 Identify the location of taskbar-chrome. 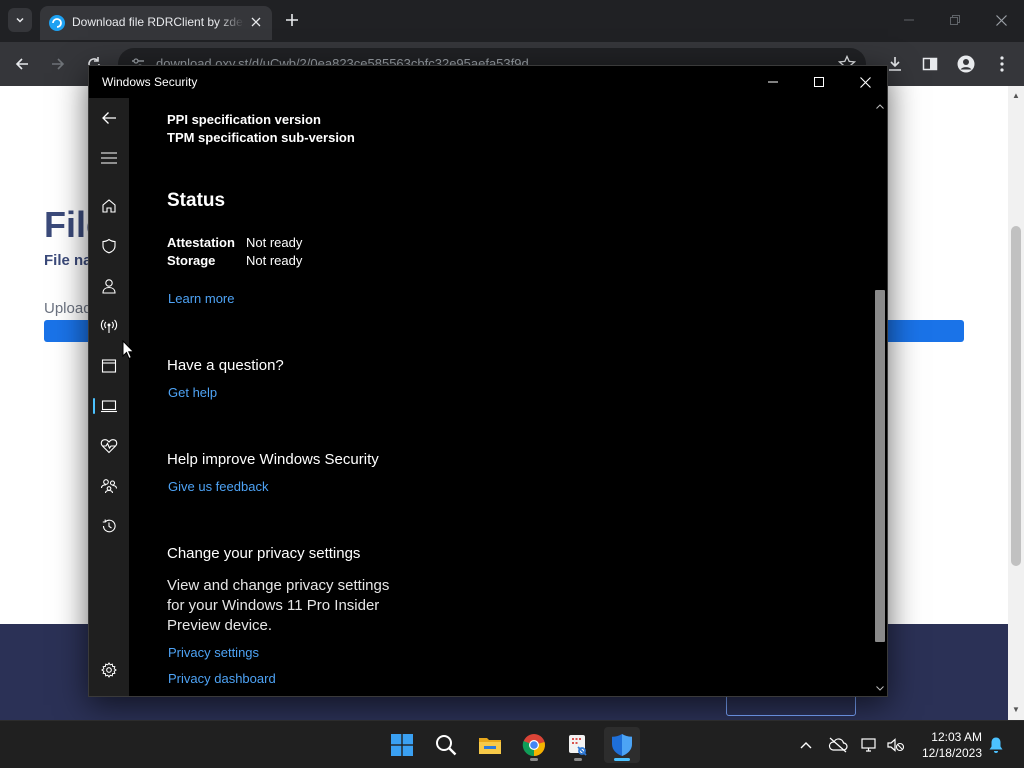
(534, 745).